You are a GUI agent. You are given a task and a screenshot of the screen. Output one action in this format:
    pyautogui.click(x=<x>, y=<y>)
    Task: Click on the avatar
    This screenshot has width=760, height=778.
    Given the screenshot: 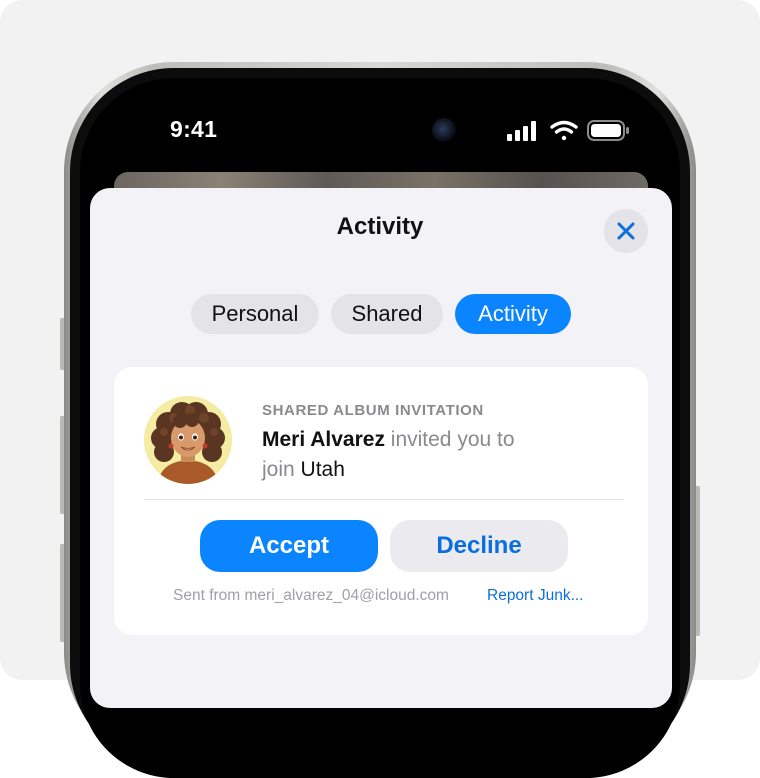 What is the action you would take?
    pyautogui.click(x=188, y=440)
    